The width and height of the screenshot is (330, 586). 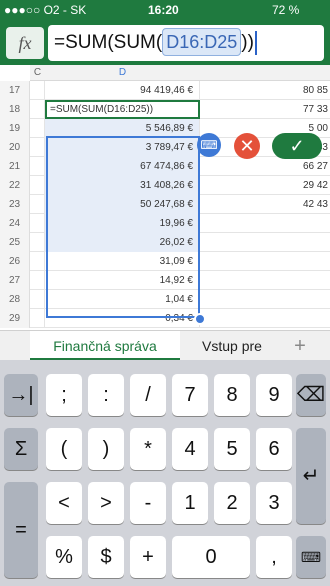 What do you see at coordinates (200, 319) in the screenshot?
I see `range-resize-handle` at bounding box center [200, 319].